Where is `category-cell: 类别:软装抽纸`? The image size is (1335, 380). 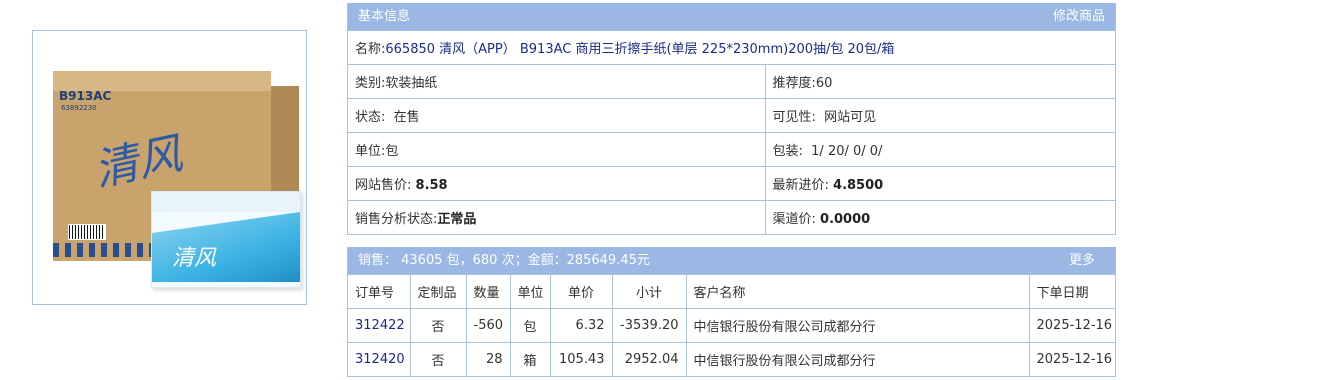 category-cell: 类别:软装抽纸 is located at coordinates (557, 81).